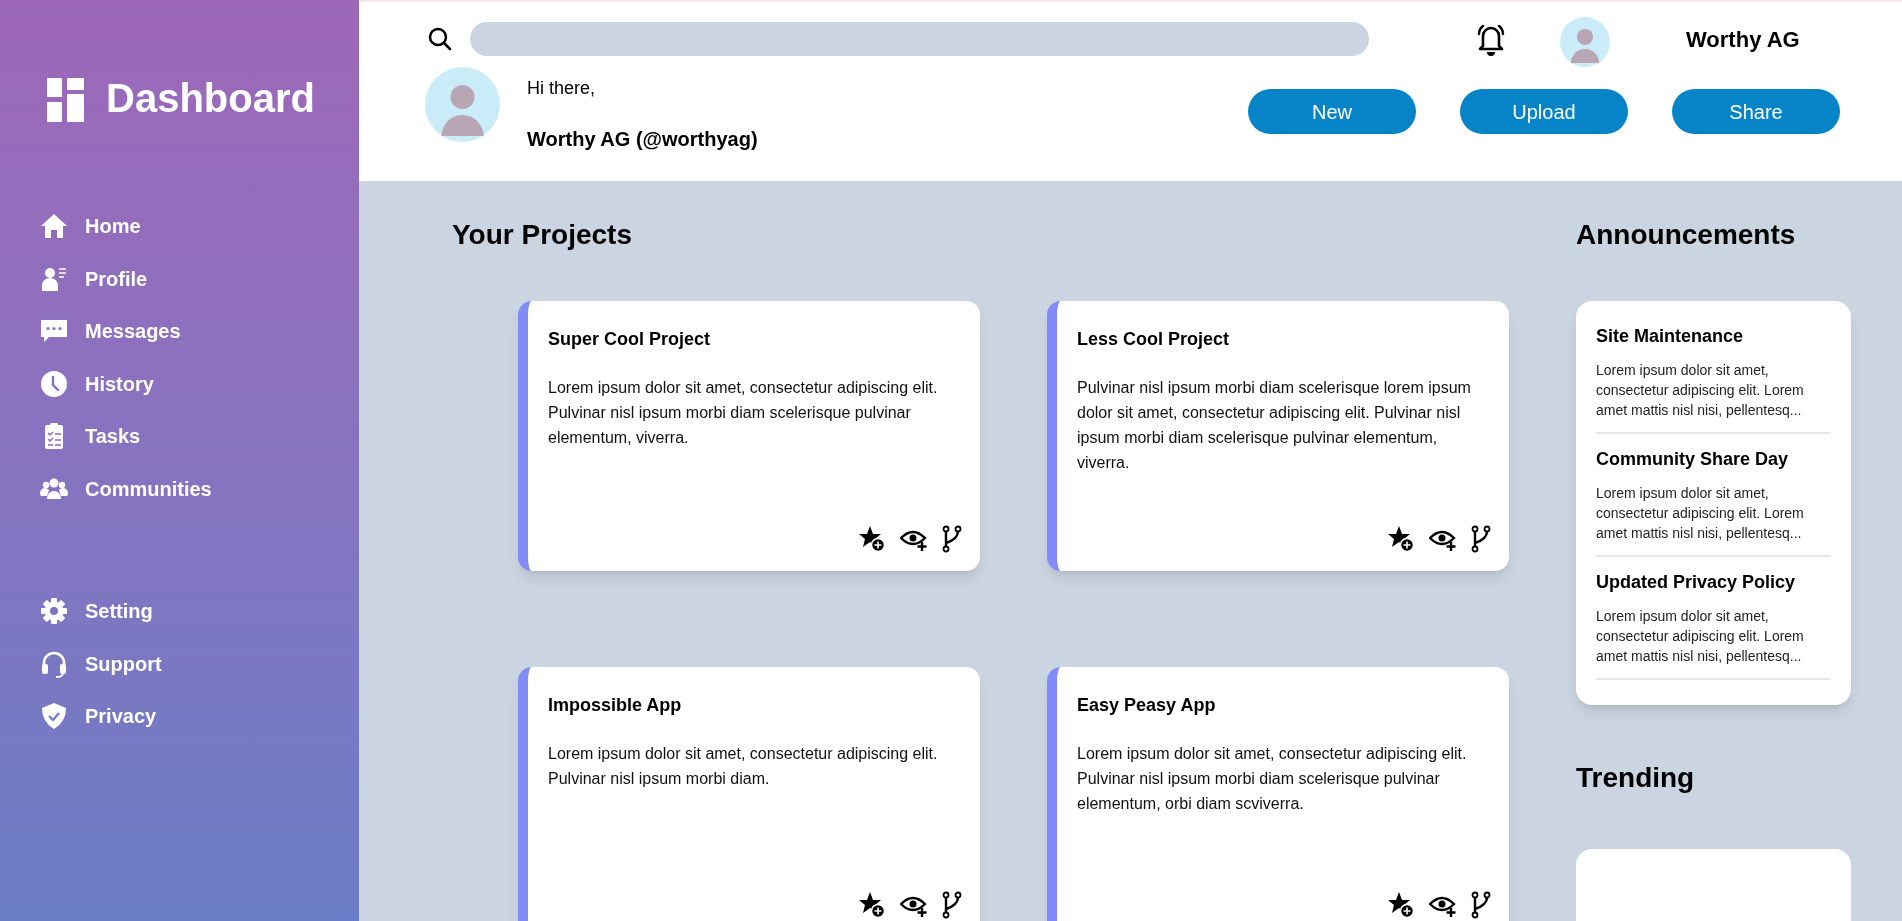  Describe the element at coordinates (1713, 582) in the screenshot. I see `announcement-title: Updated Privacy Policy` at that location.